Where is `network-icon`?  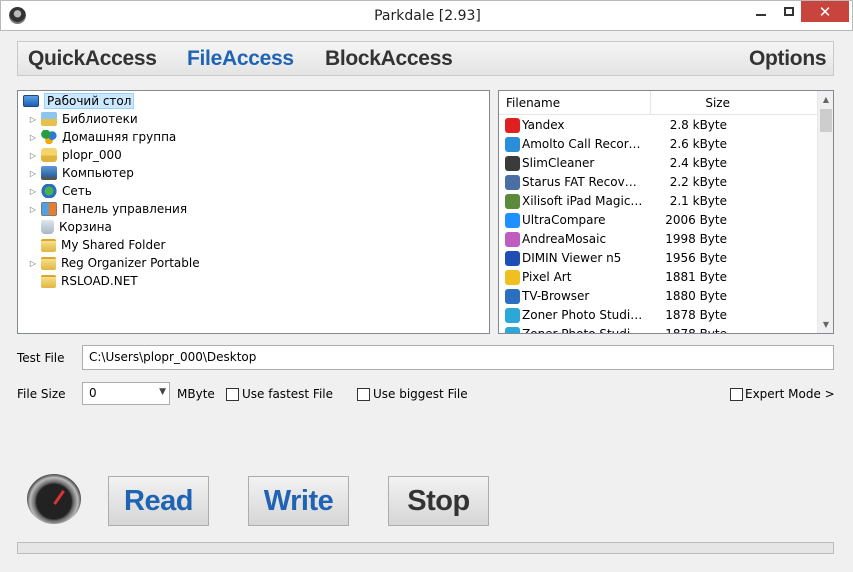
network-icon is located at coordinates (49, 191).